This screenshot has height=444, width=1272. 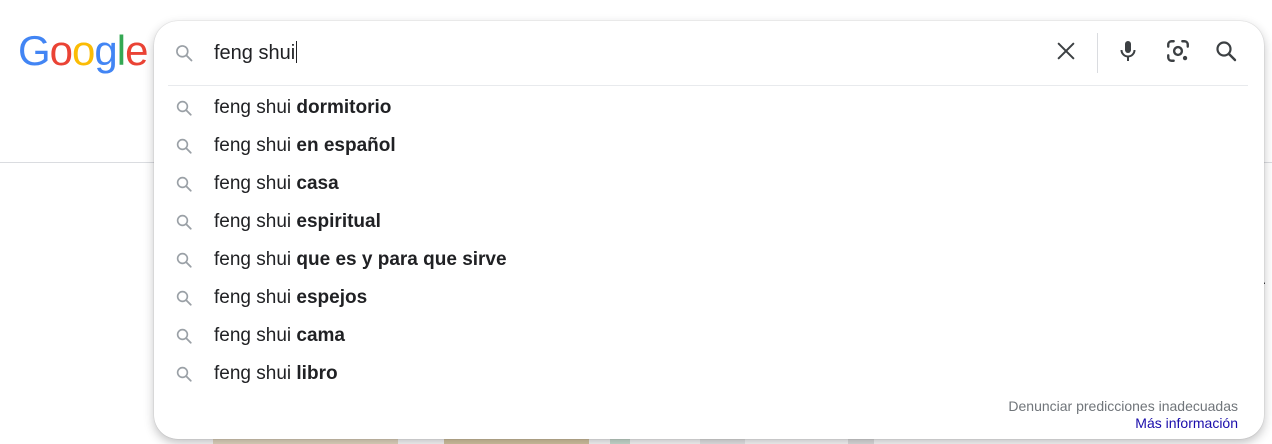 What do you see at coordinates (709, 53) in the screenshot?
I see `search-bar: feng shui` at bounding box center [709, 53].